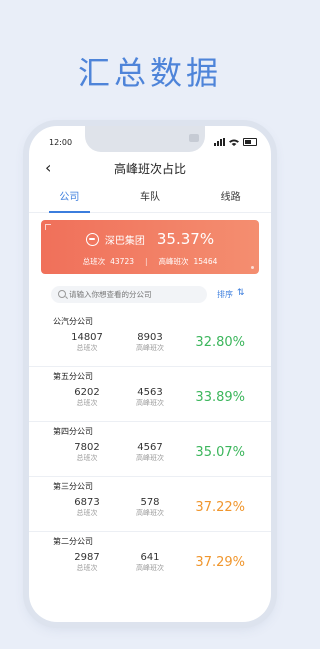 The width and height of the screenshot is (320, 649). Describe the element at coordinates (73, 431) in the screenshot. I see `company-name: 第四分公司` at that location.